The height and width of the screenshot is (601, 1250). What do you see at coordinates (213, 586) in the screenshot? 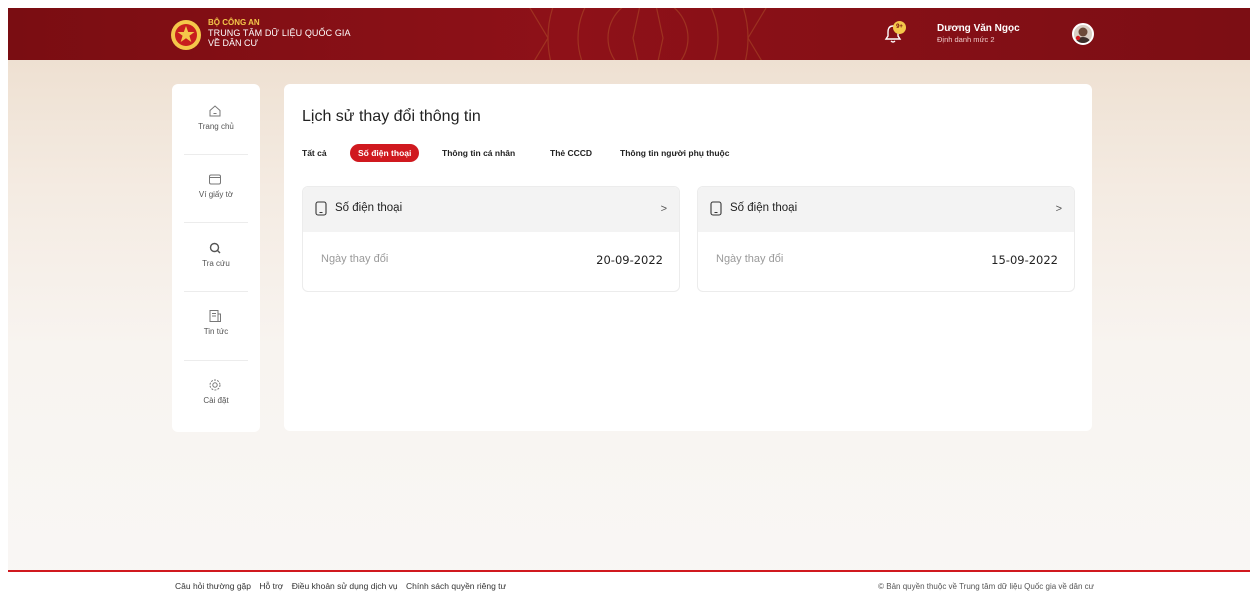
I see `footer-link-faq: Câu hỏi thường gặp` at bounding box center [213, 586].